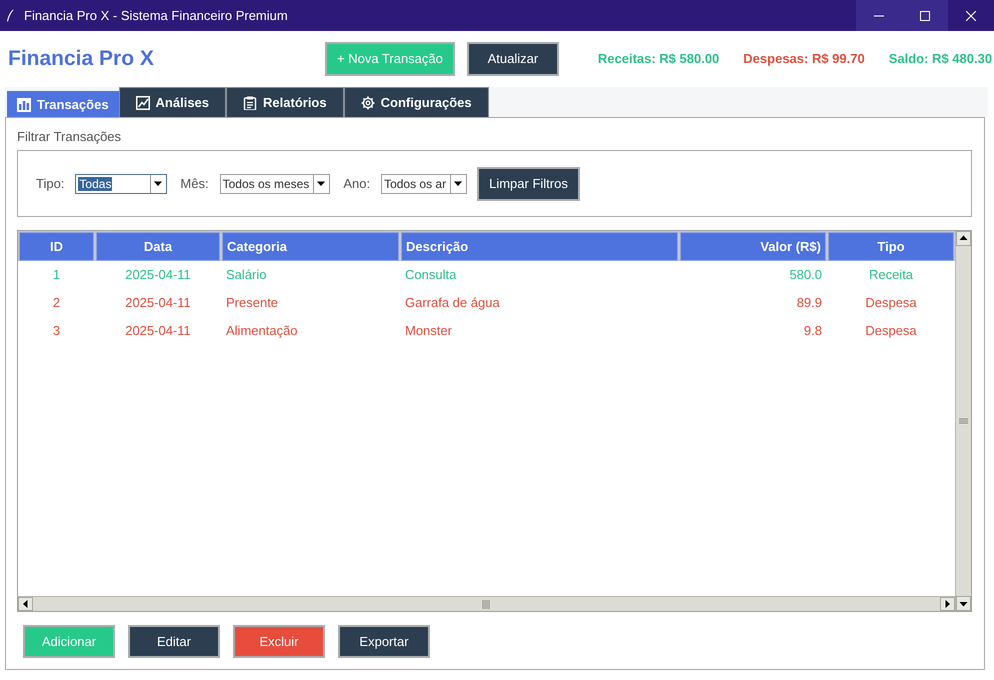 This screenshot has width=994, height=680. I want to click on type-dropdown: Todas, so click(121, 184).